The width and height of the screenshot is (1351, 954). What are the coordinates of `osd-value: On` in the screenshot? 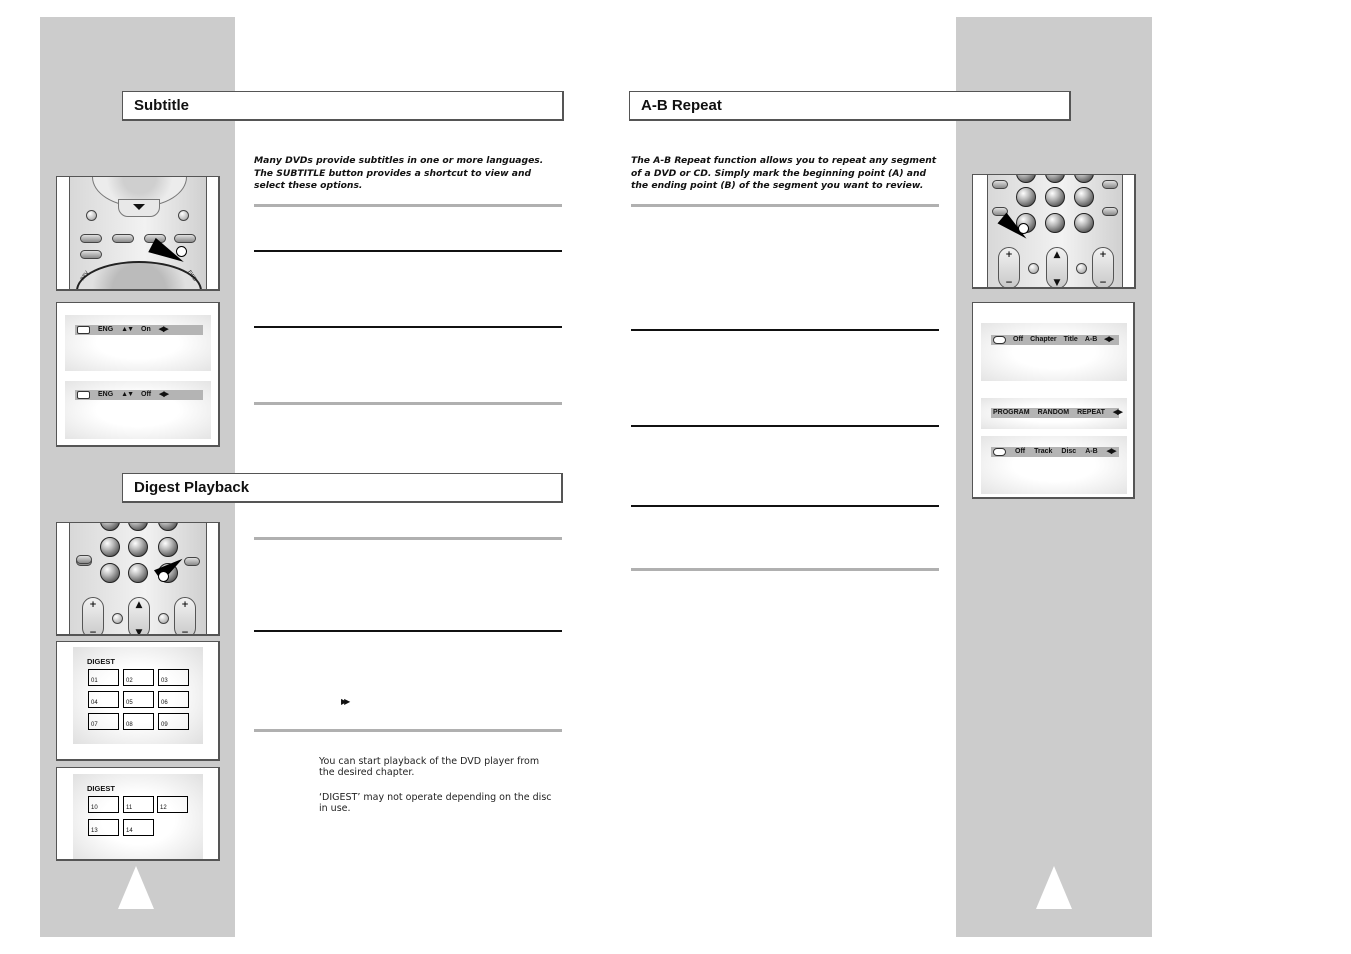 It's located at (146, 329).